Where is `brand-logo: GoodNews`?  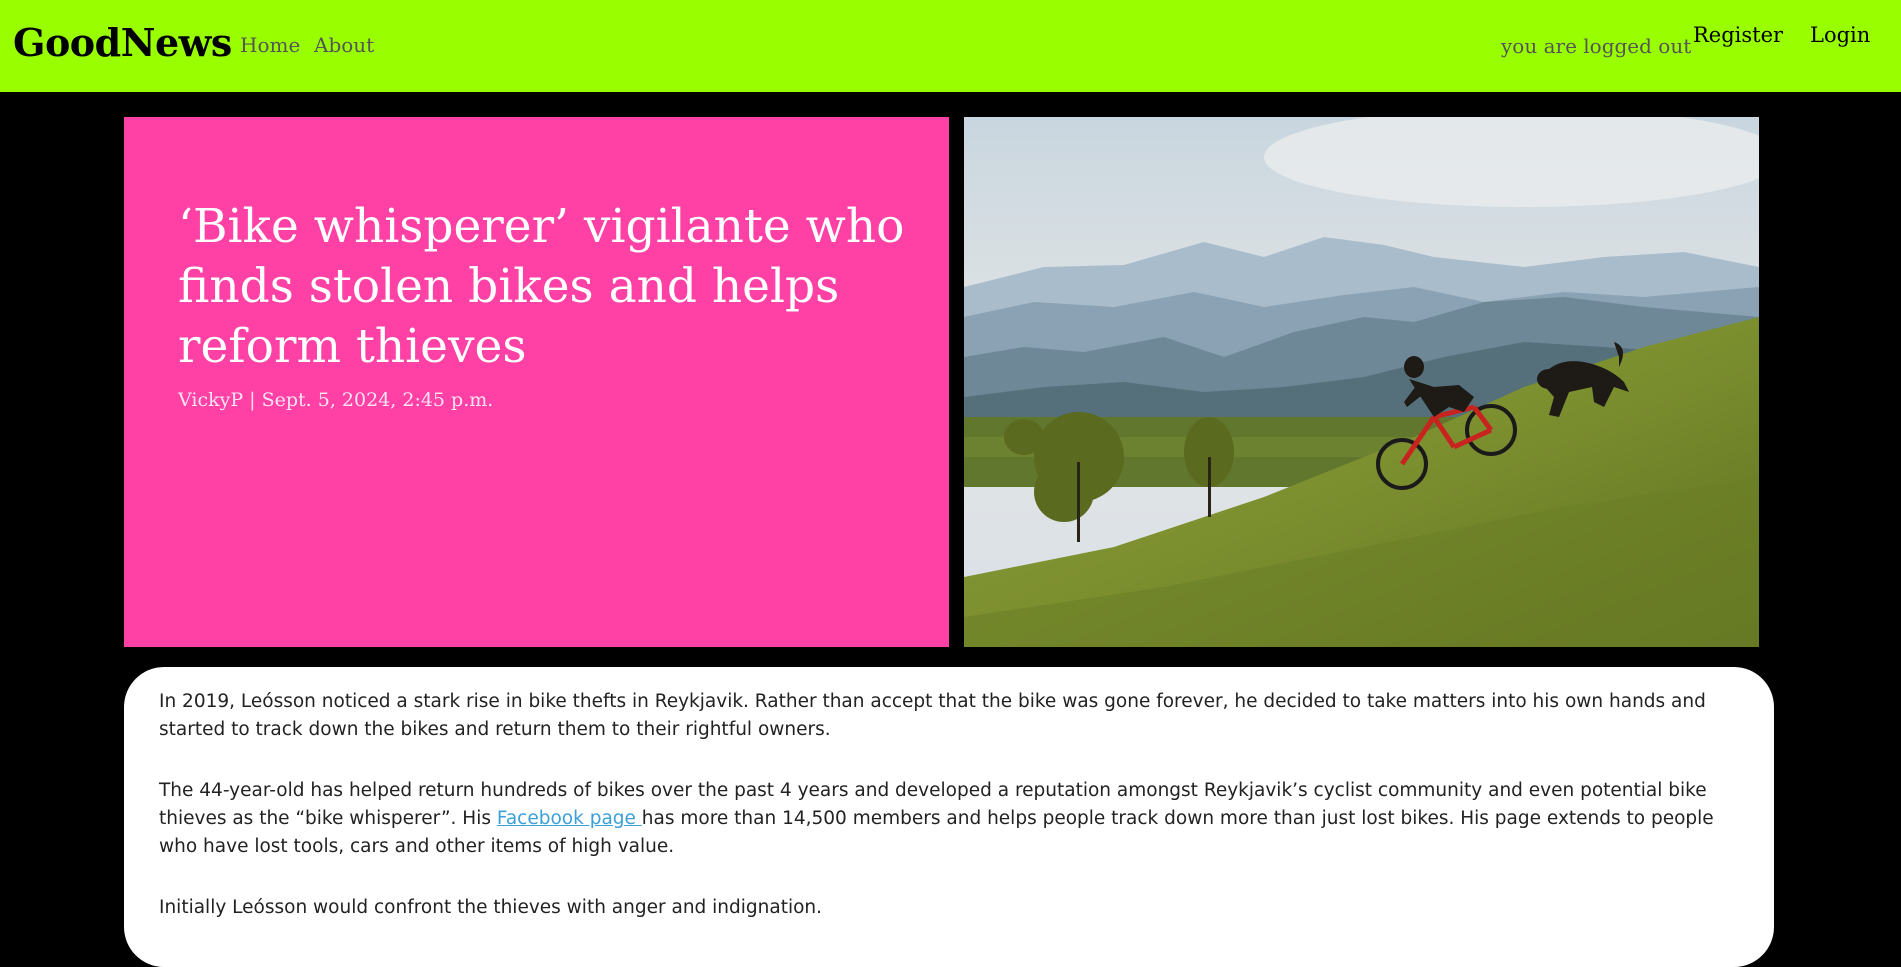
brand-logo: GoodNews is located at coordinates (122, 42).